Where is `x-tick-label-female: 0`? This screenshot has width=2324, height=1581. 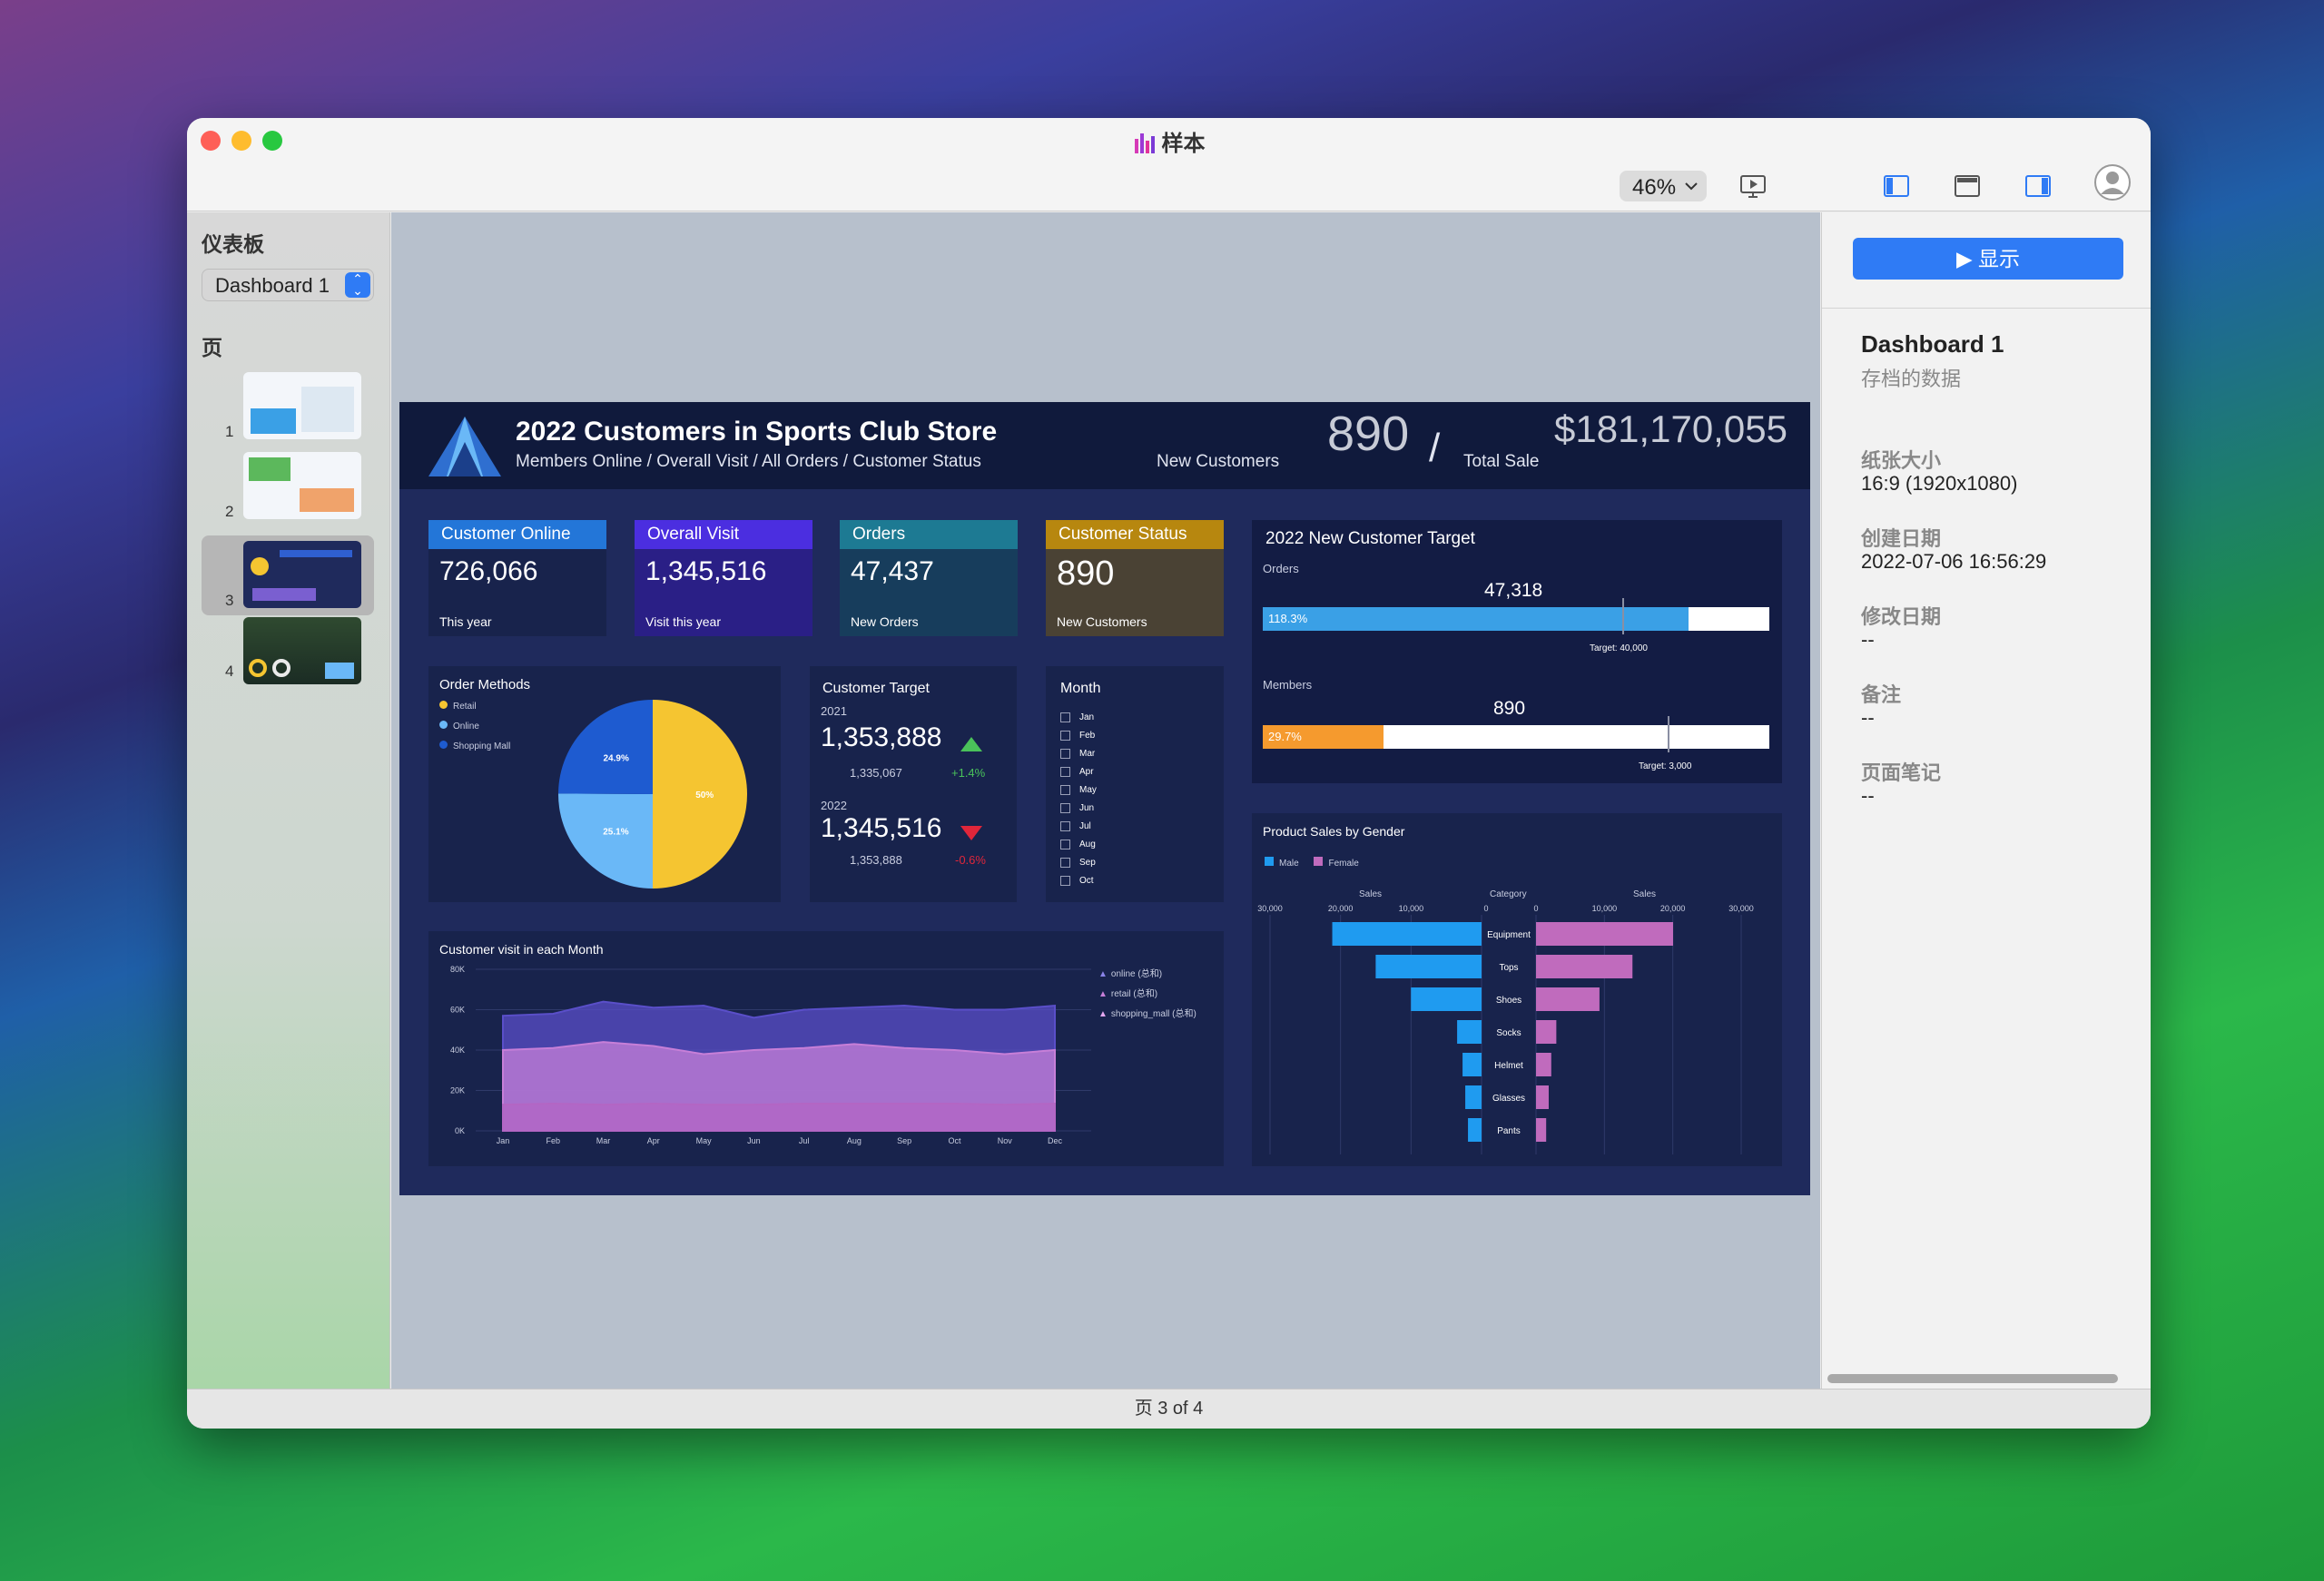
x-tick-label-female: 0 is located at coordinates (1535, 908).